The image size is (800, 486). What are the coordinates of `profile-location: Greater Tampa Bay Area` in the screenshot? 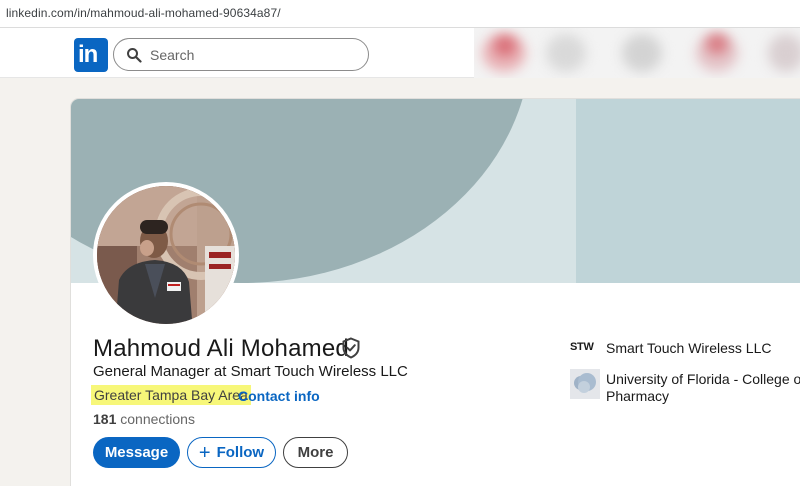 It's located at (171, 395).